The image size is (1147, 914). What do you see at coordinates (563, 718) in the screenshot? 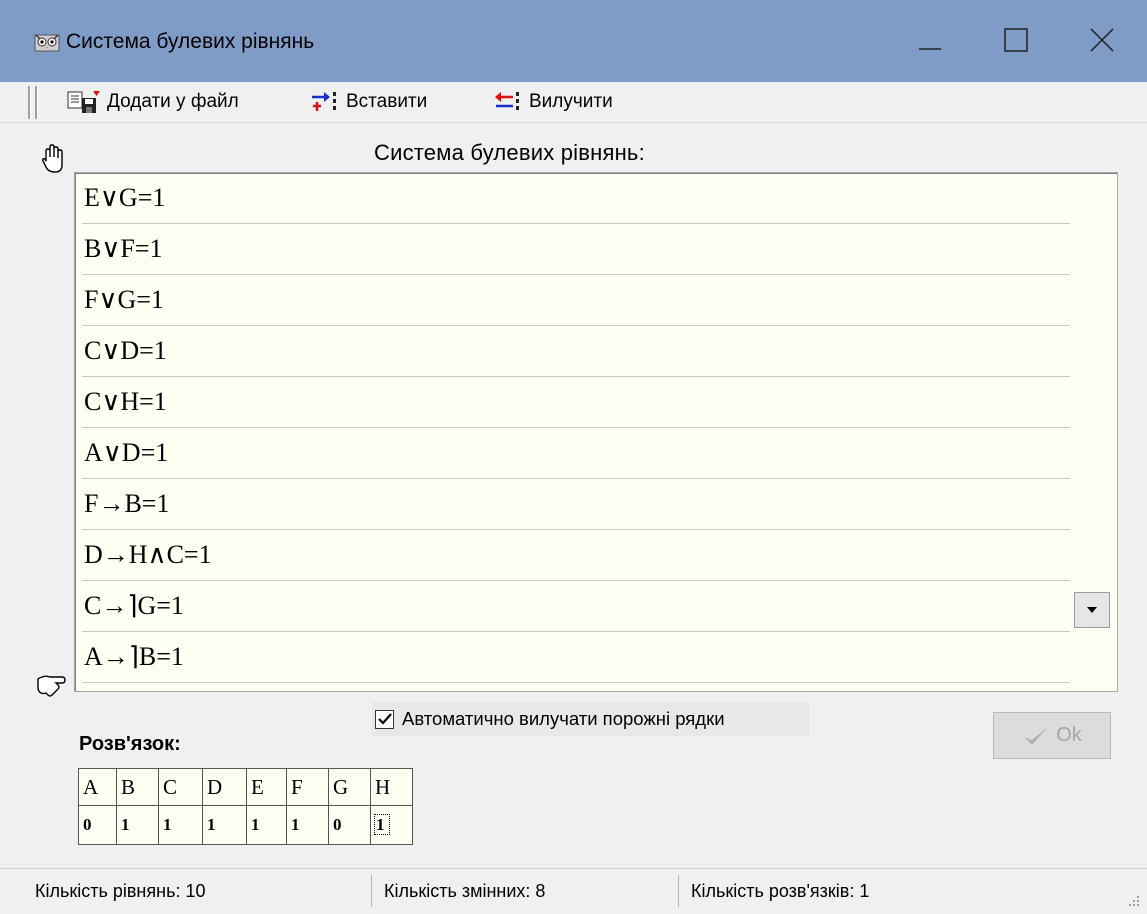
I see `auto-remove-empty-label: Автоматично вилучати порожні рядки` at bounding box center [563, 718].